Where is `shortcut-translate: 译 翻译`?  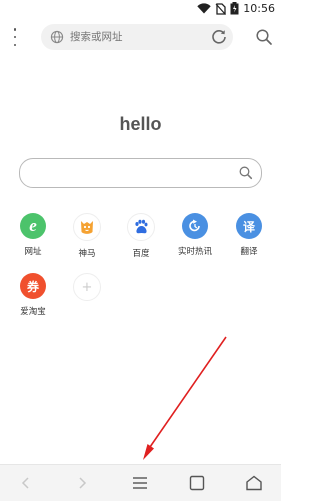
shortcut-translate: 译 翻译 is located at coordinates (249, 235).